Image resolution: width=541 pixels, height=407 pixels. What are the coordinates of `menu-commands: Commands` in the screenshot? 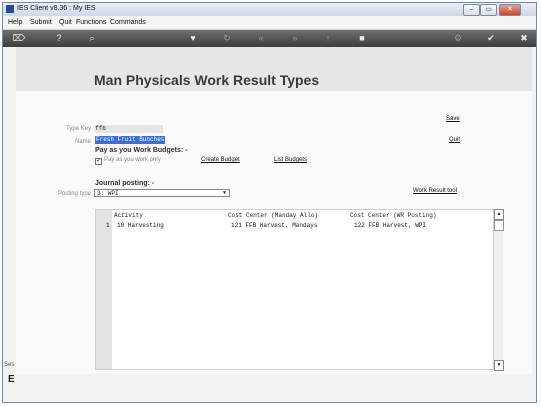 It's located at (128, 22).